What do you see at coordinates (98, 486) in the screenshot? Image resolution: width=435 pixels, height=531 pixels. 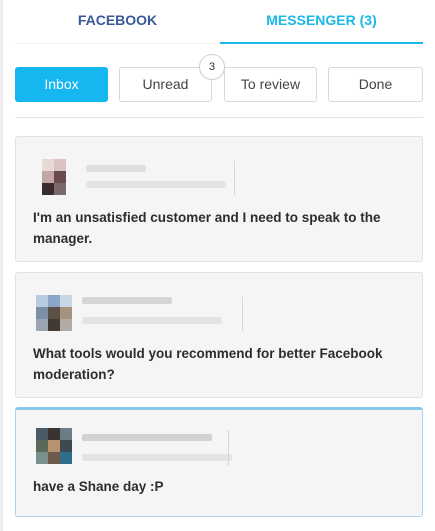 I see `message-preview: have a Shane day :P` at bounding box center [98, 486].